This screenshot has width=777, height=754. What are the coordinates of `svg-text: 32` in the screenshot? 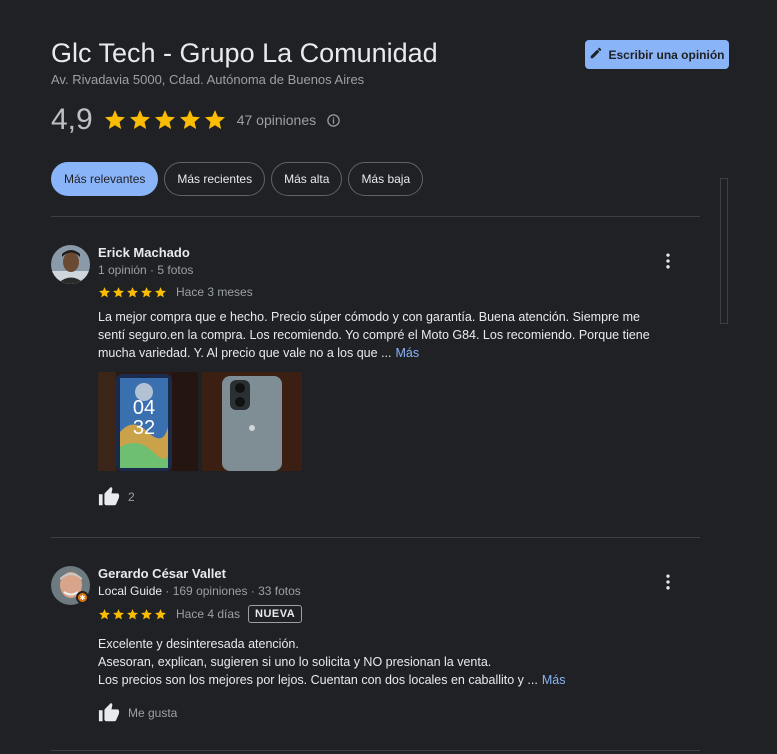 It's located at (144, 428).